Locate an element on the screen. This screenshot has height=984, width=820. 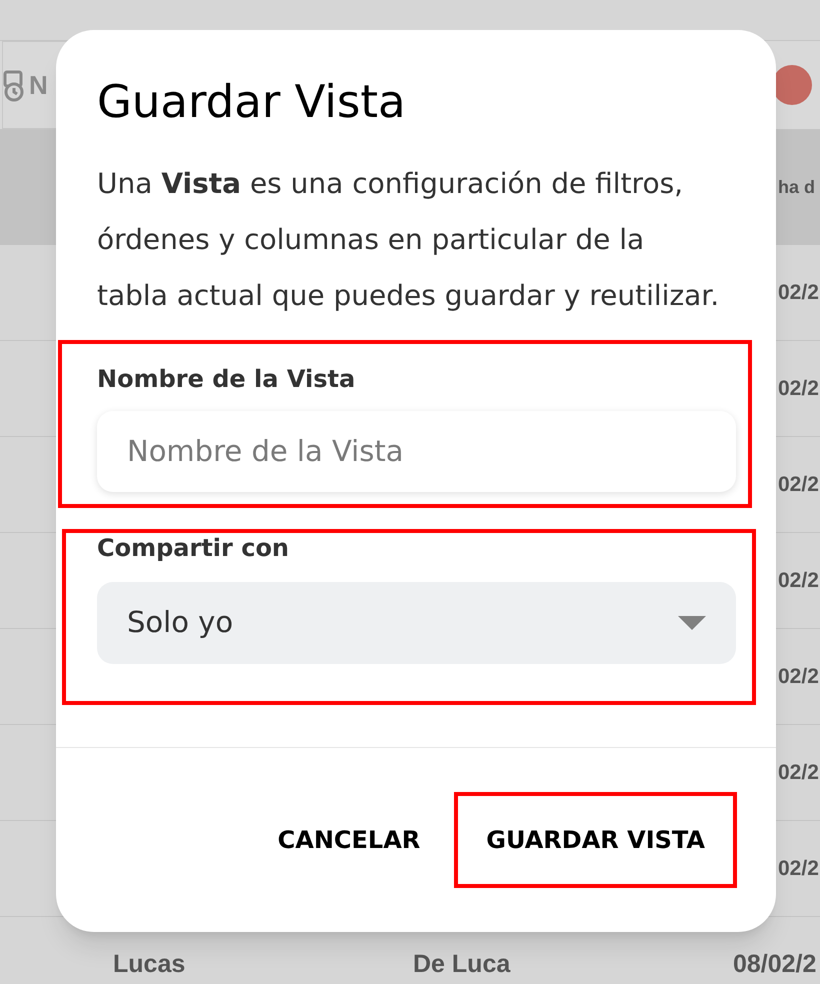
table-cell-text: De Luca is located at coordinates (462, 964).